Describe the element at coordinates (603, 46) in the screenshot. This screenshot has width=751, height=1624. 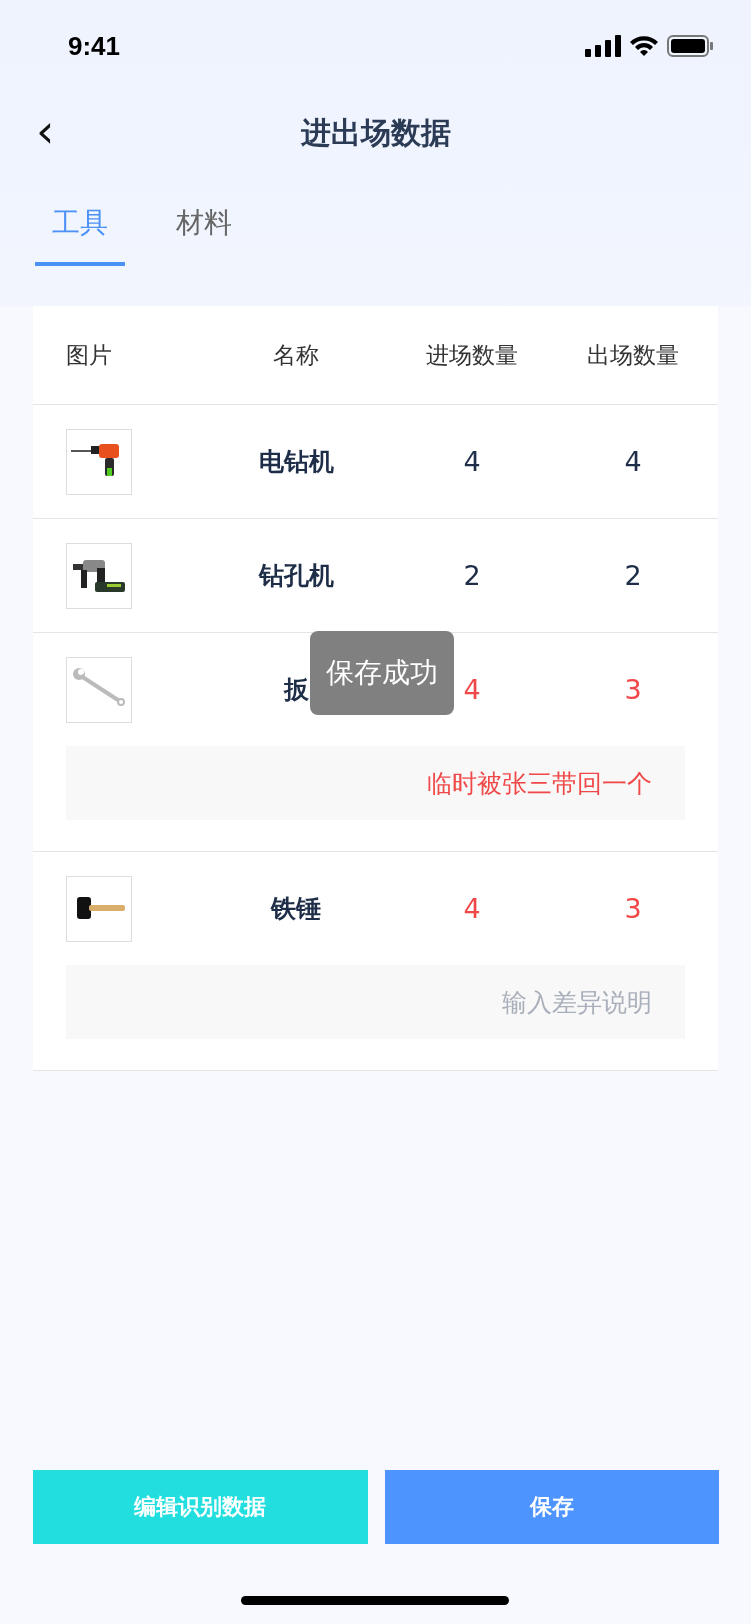
I see `signal-icon` at that location.